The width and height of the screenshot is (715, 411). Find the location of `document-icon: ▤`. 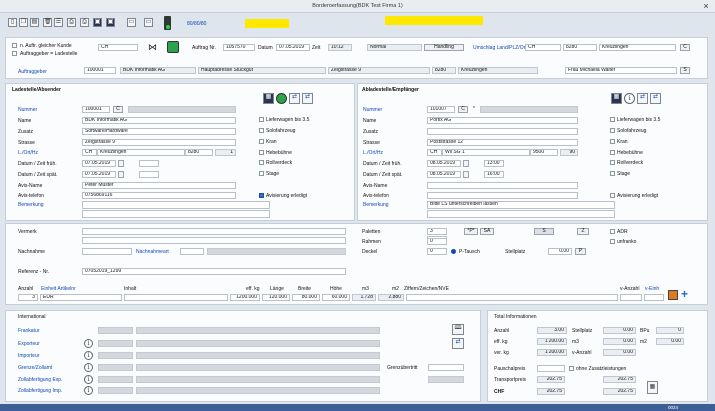

document-icon: ▤ is located at coordinates (34, 22).